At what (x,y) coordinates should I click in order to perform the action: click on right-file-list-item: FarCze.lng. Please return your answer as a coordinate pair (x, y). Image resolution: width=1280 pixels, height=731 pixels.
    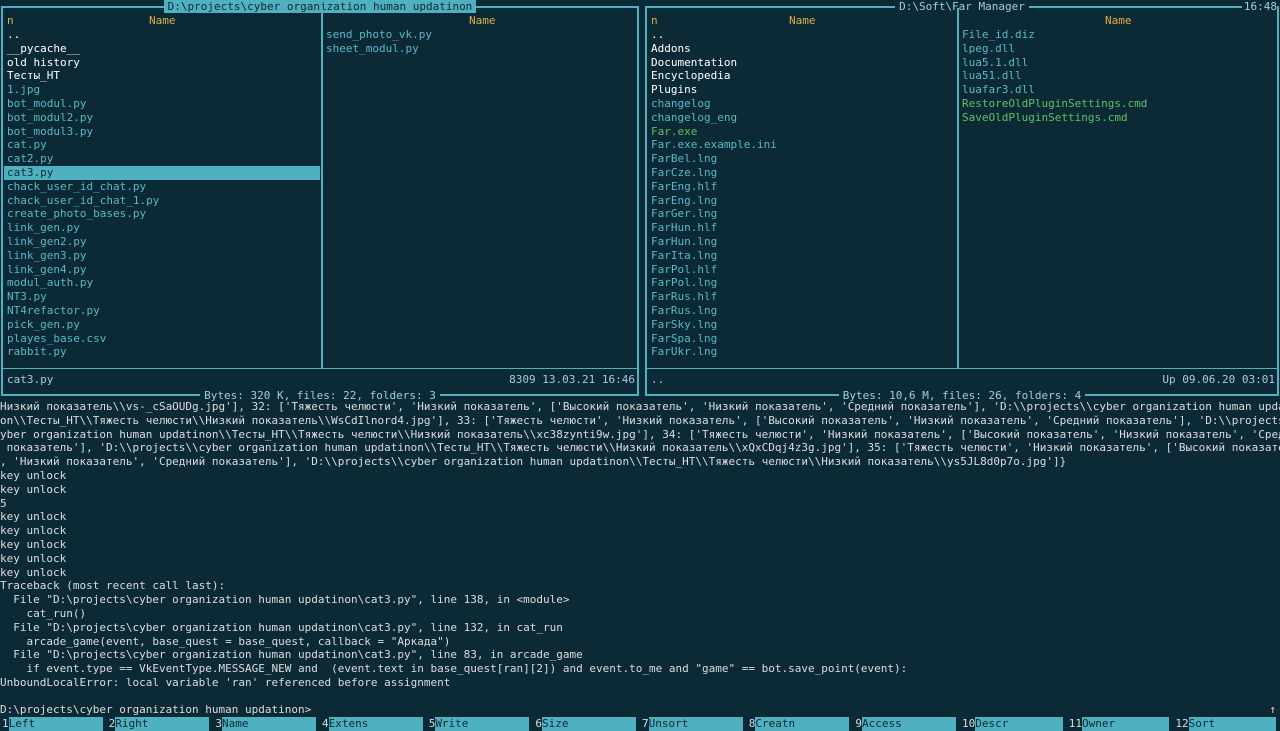
    Looking at the image, I should click on (801, 173).